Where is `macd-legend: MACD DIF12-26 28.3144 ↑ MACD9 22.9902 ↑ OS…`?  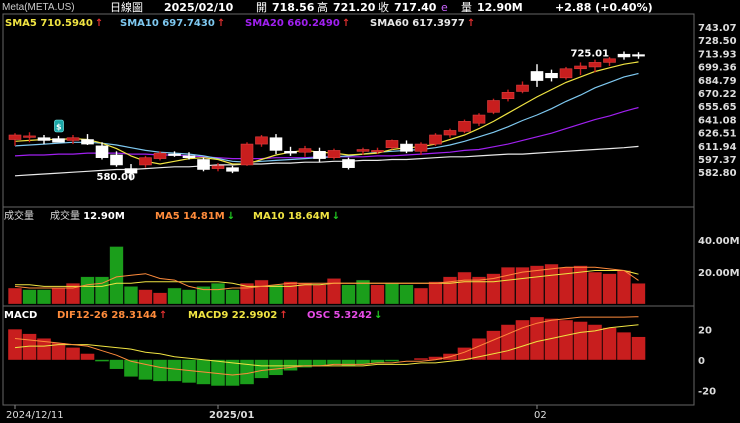 macd-legend: MACD DIF12-26 28.3144 ↑ MACD9 22.9902 ↑ OS… is located at coordinates (193, 315).